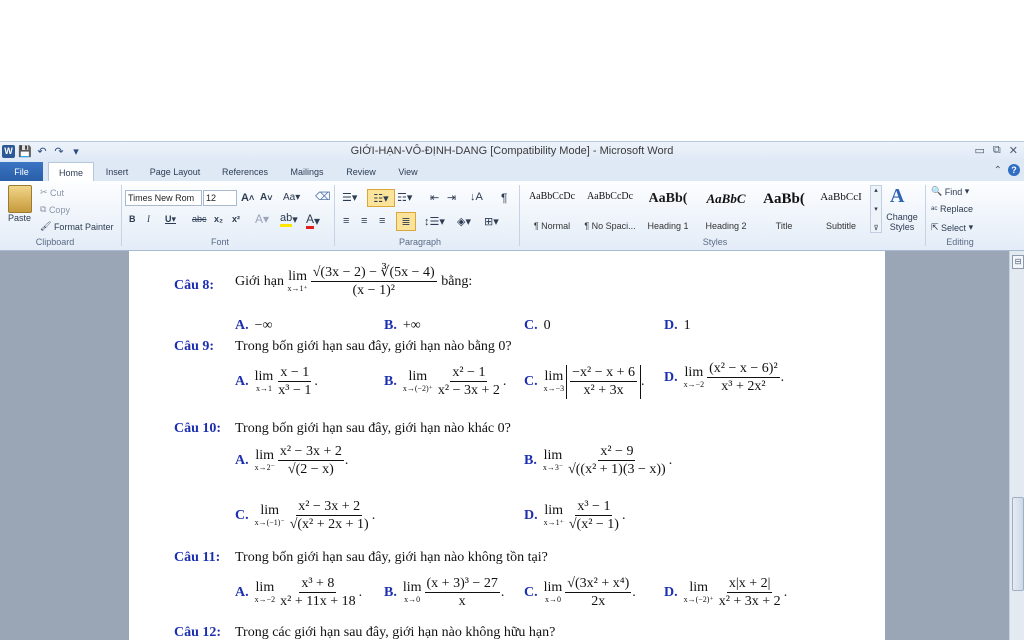 This screenshot has height=640, width=1024. What do you see at coordinates (451, 197) in the screenshot?
I see `increase-indent-icon: ⇥` at bounding box center [451, 197].